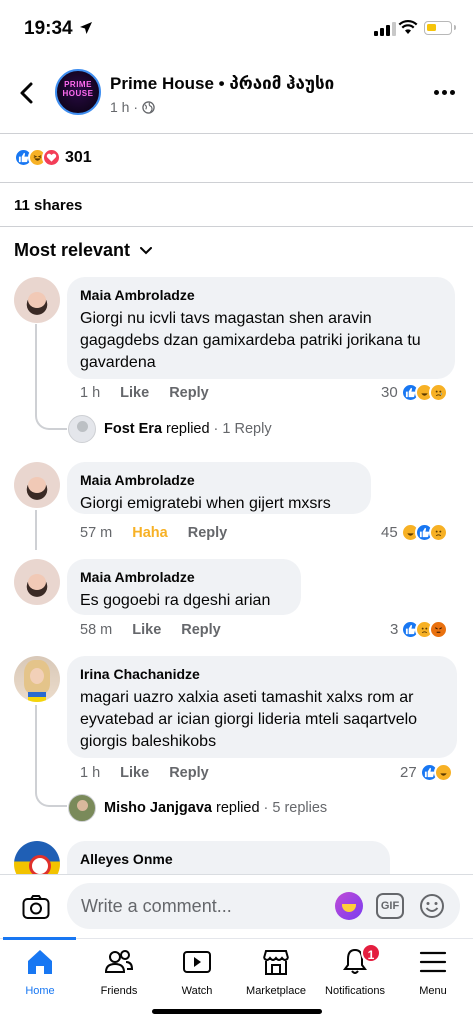 The height and width of the screenshot is (1024, 473). I want to click on comment-reactions: 45, so click(414, 532).